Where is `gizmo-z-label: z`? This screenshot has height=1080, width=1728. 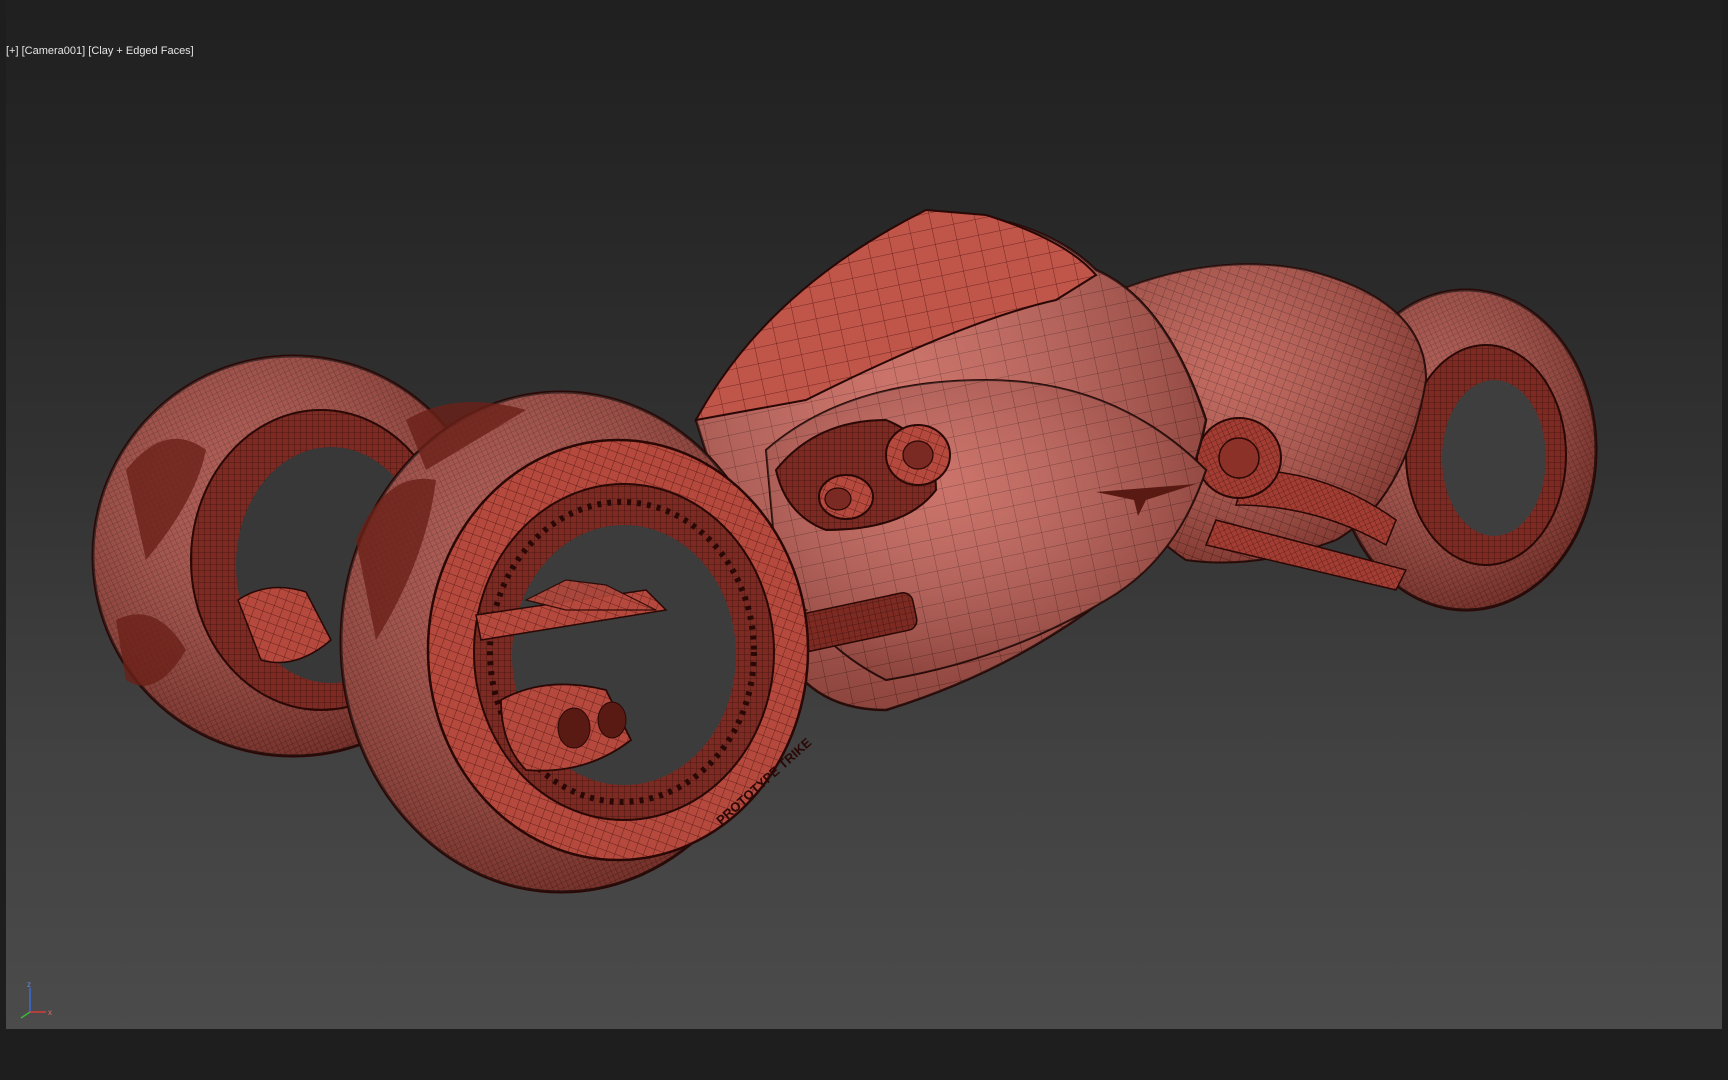 gizmo-z-label: z is located at coordinates (29, 984).